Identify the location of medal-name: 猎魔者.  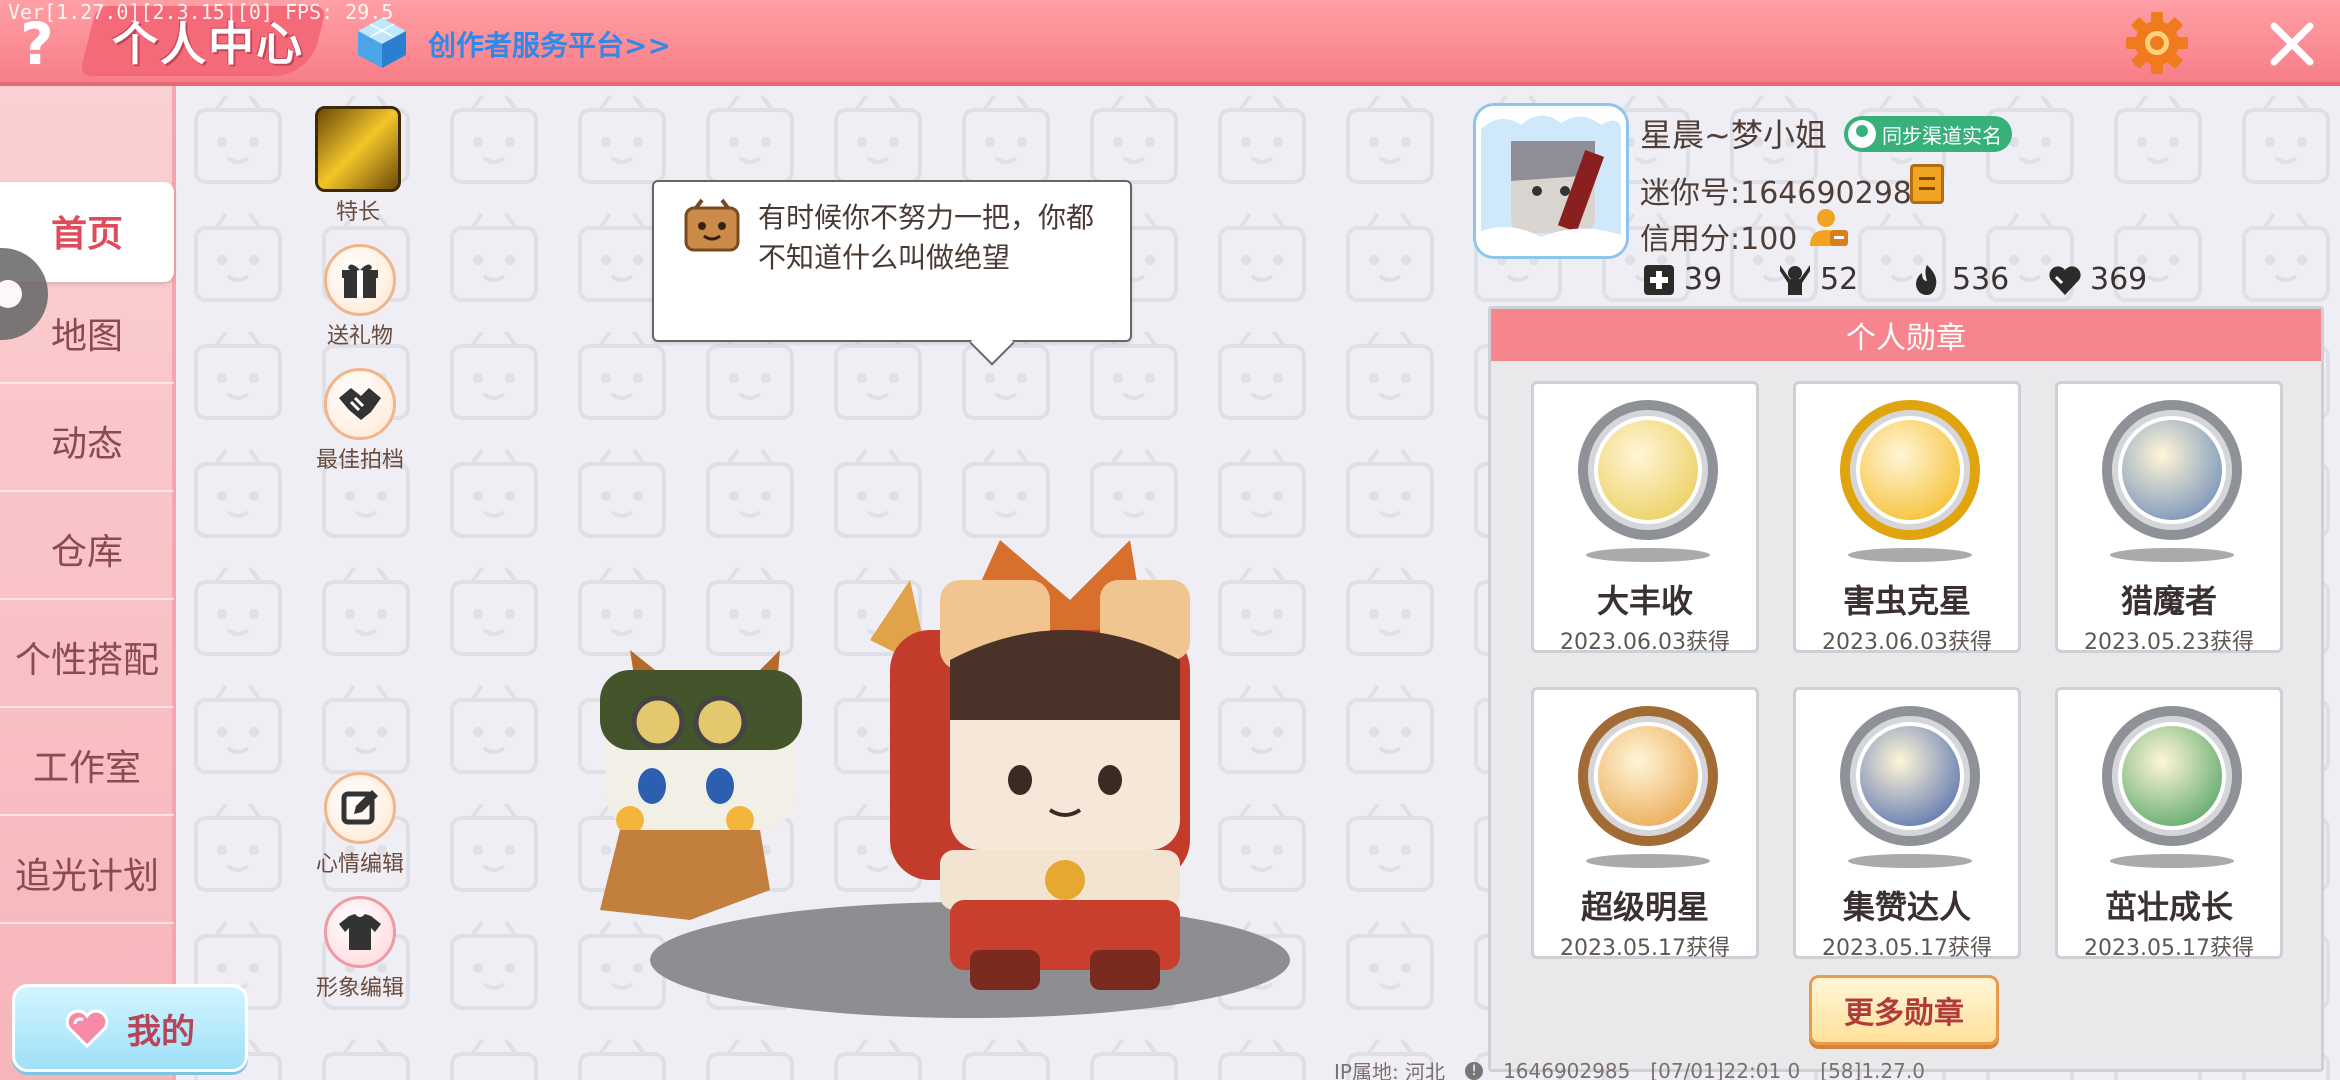
(2168, 601).